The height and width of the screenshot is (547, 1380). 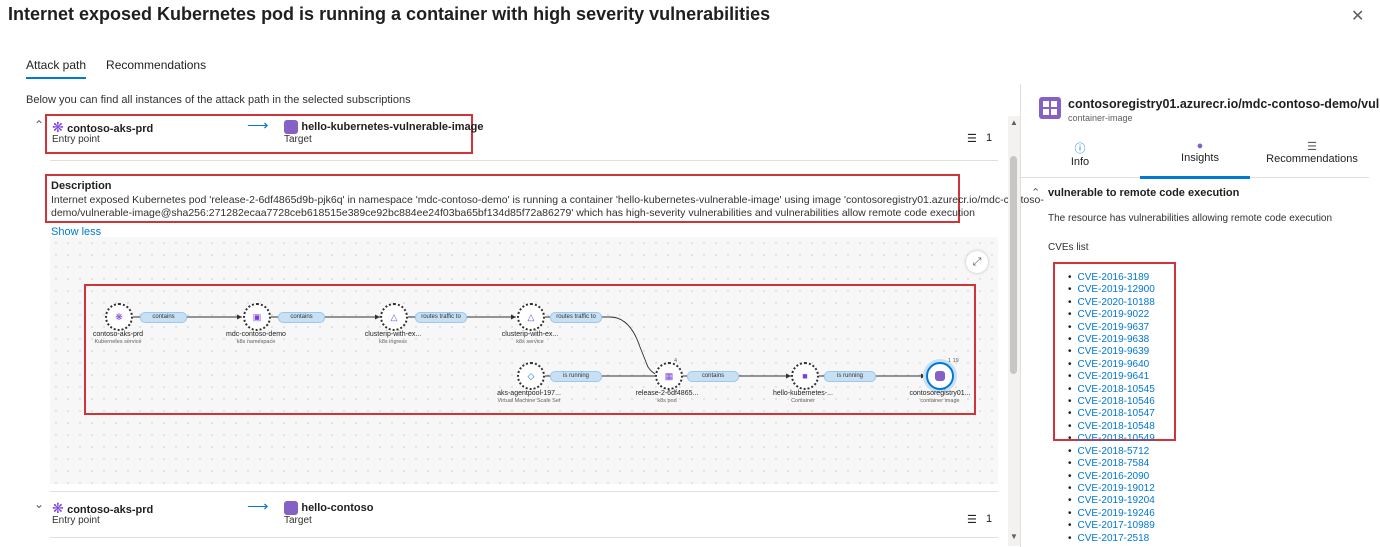 I want to click on cve-link: CVE-2017-10989, so click(x=1111, y=526).